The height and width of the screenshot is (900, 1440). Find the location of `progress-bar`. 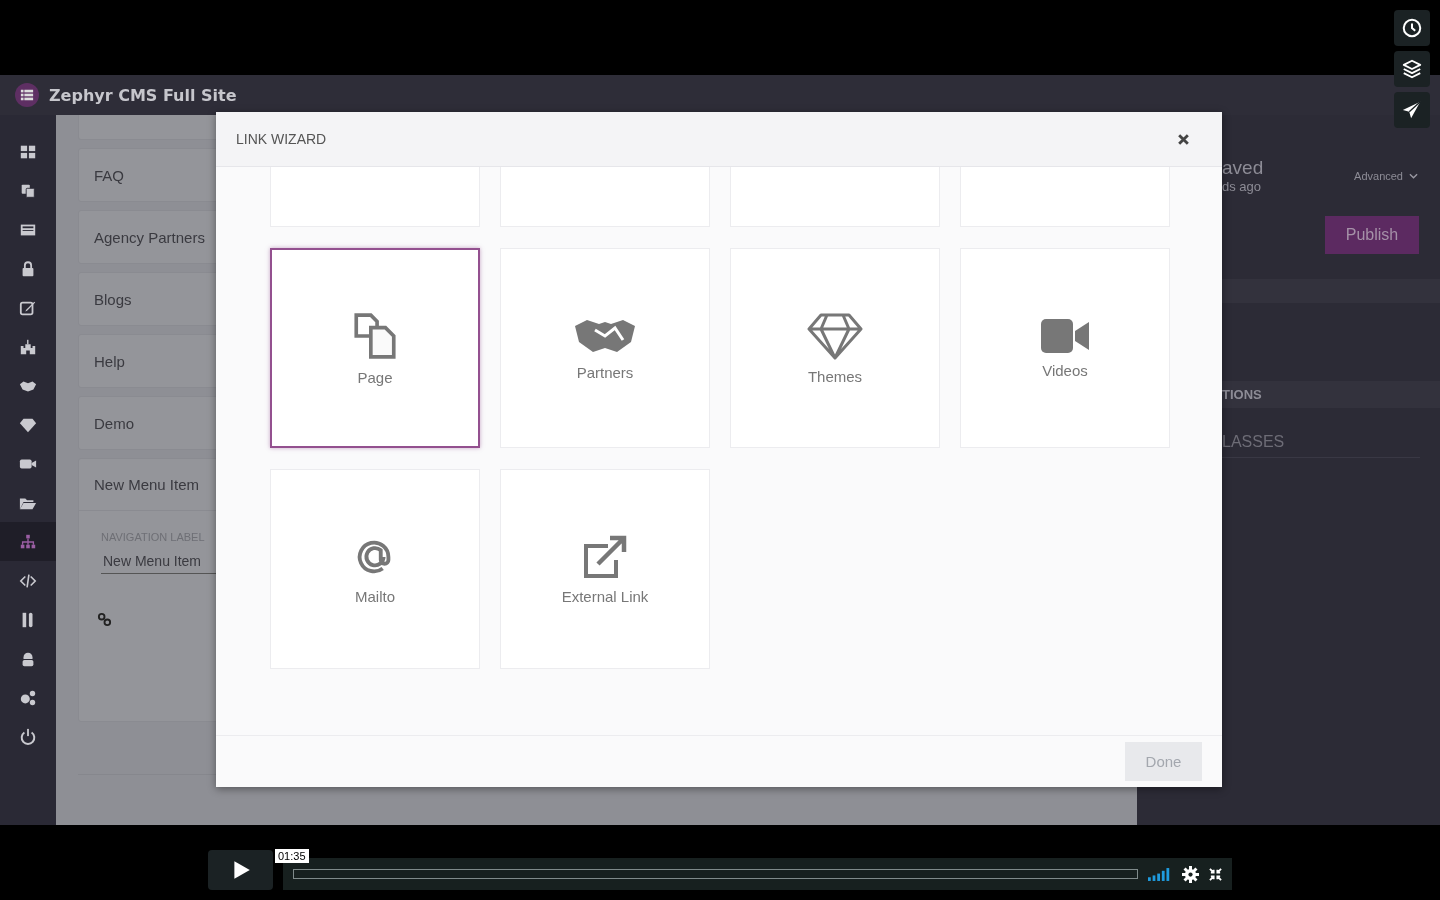

progress-bar is located at coordinates (715, 874).